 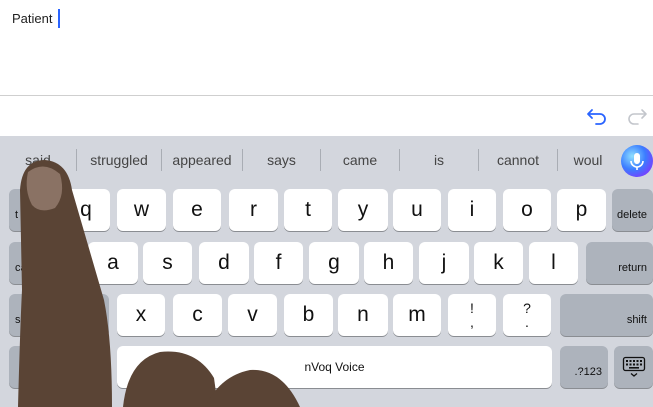 I want to click on key-b: b, so click(x=308, y=315).